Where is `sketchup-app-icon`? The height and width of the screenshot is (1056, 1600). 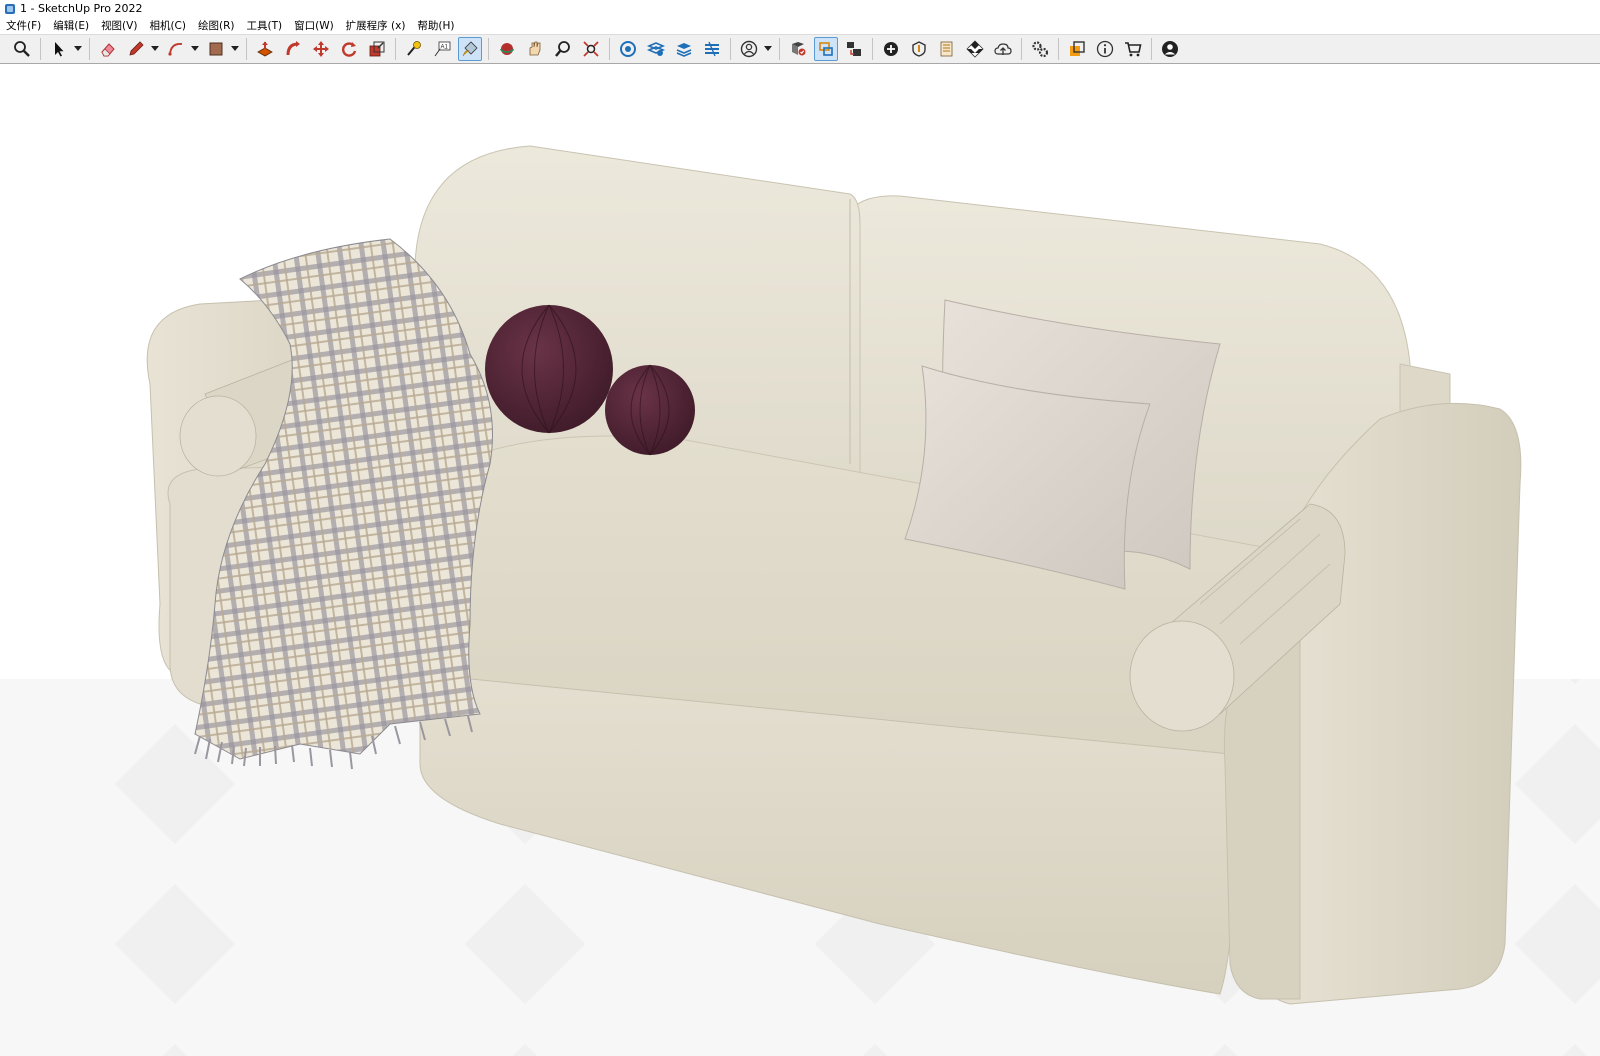 sketchup-app-icon is located at coordinates (10, 8).